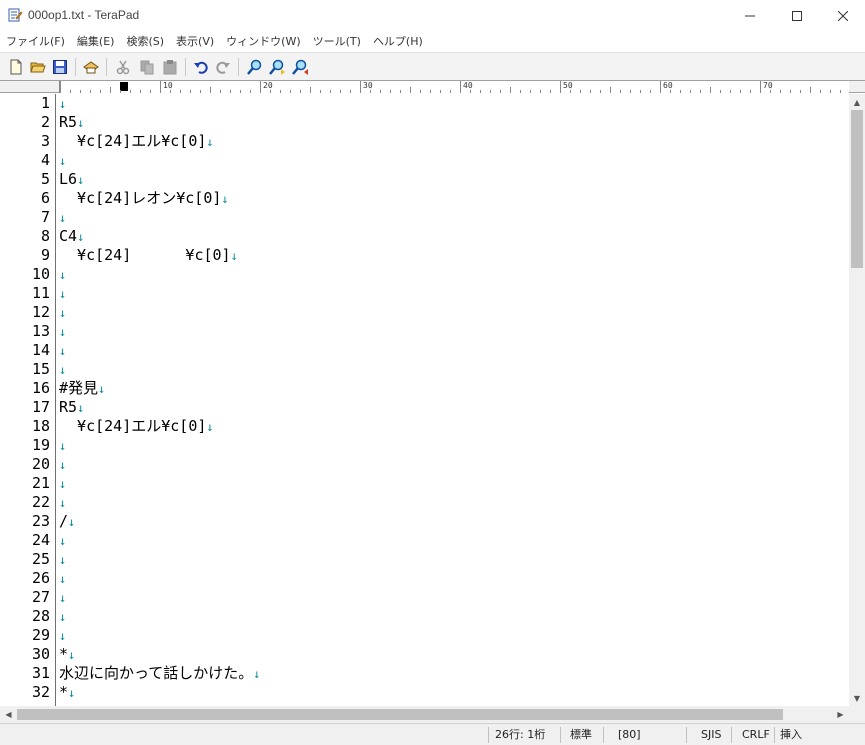 The height and width of the screenshot is (745, 865). I want to click on line-text: *↓, so click(67, 655).